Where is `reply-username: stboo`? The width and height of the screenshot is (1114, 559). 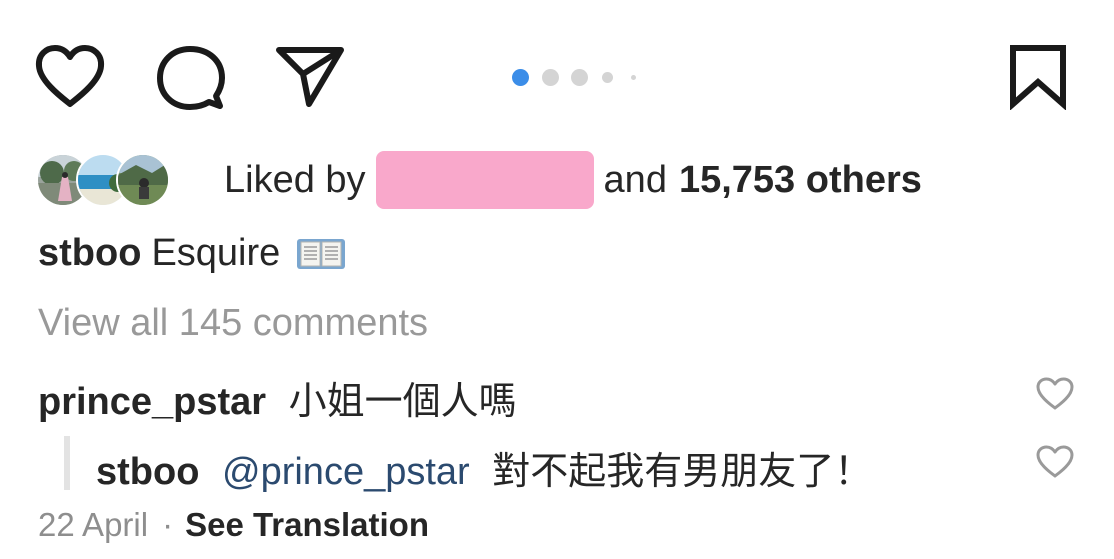 reply-username: stboo is located at coordinates (147, 472).